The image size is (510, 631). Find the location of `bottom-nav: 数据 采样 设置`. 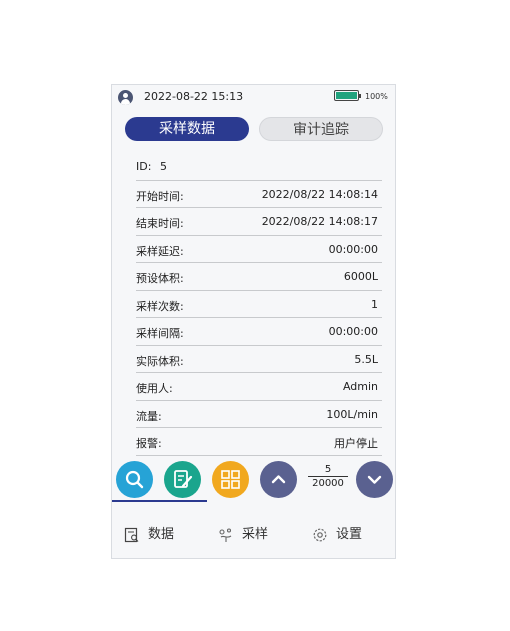

bottom-nav: 数据 采样 设置 is located at coordinates (253, 532).